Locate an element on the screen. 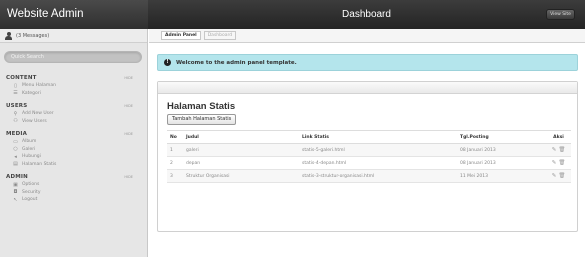  table-cell: 11 Mei 2013 is located at coordinates (500, 176).